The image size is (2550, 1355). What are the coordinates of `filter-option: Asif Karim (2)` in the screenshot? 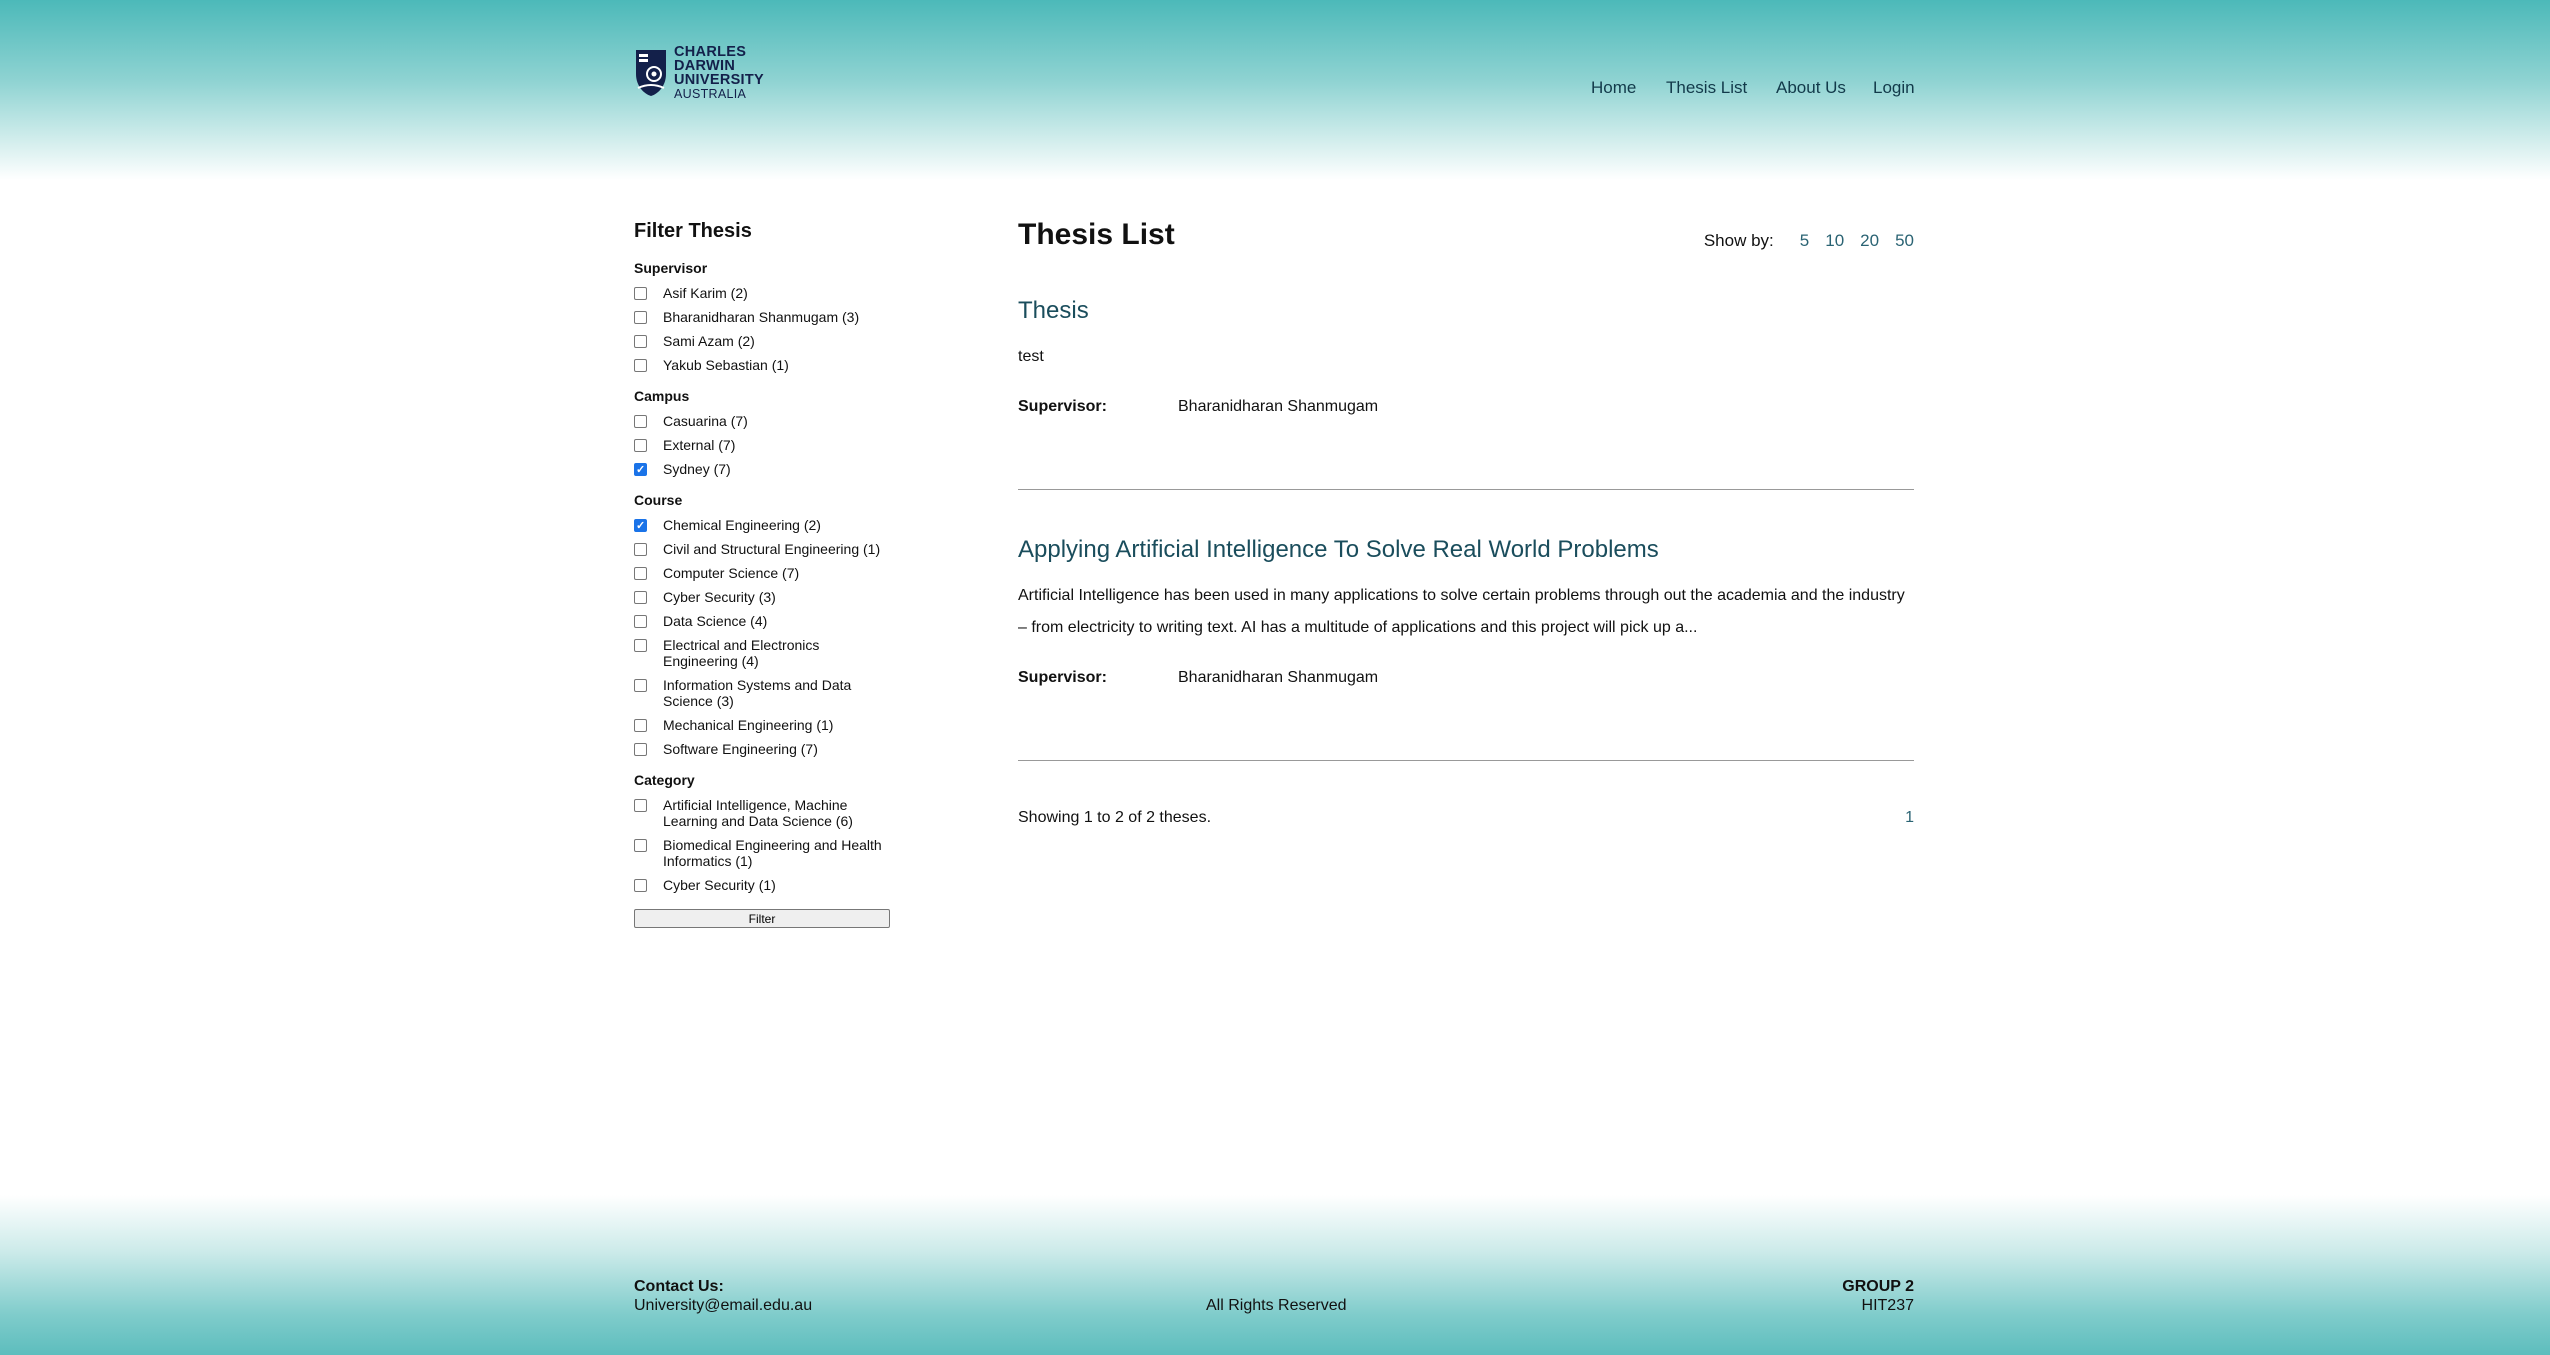 It's located at (764, 293).